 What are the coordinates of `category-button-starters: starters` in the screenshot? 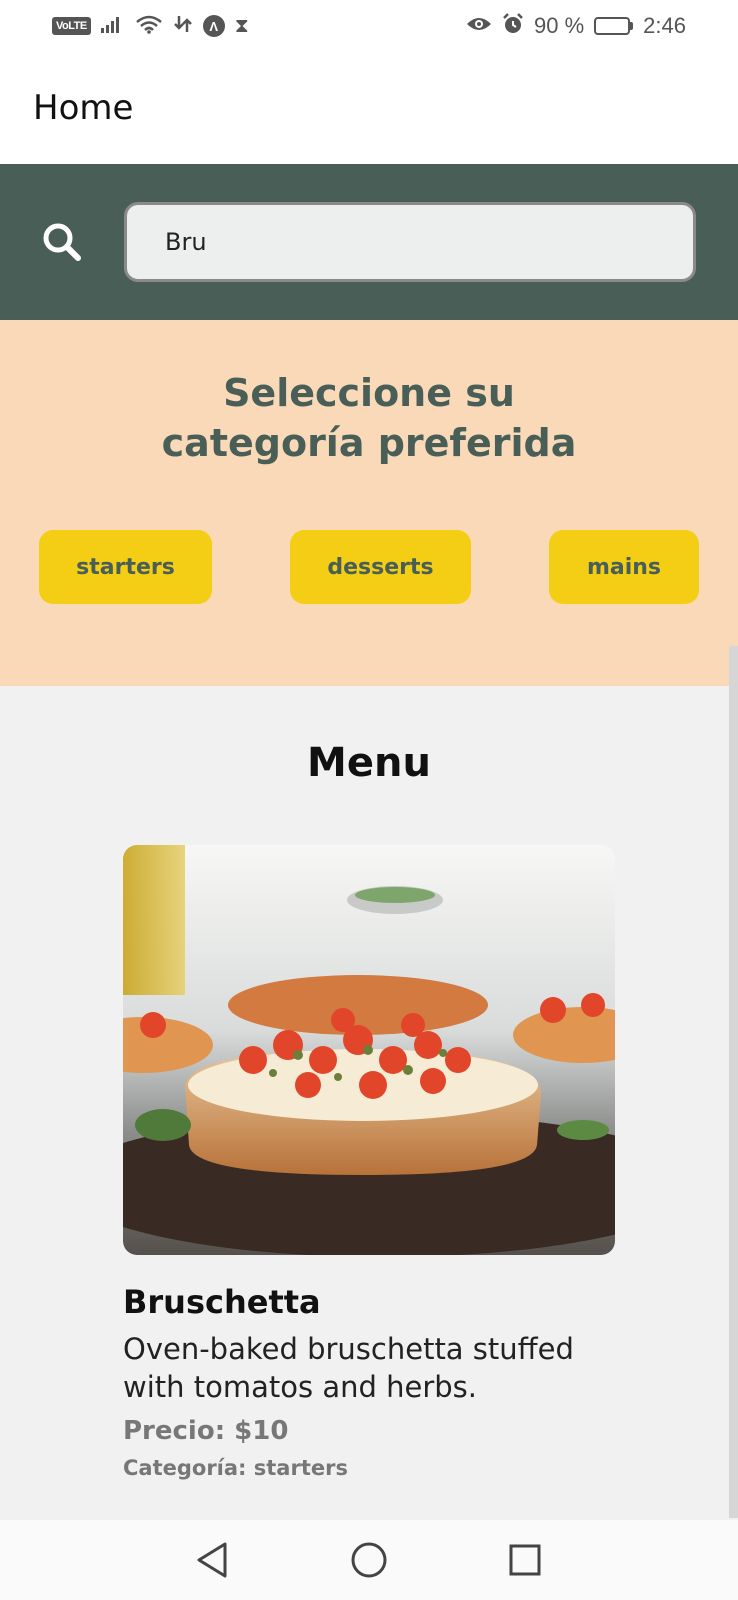 It's located at (125, 567).